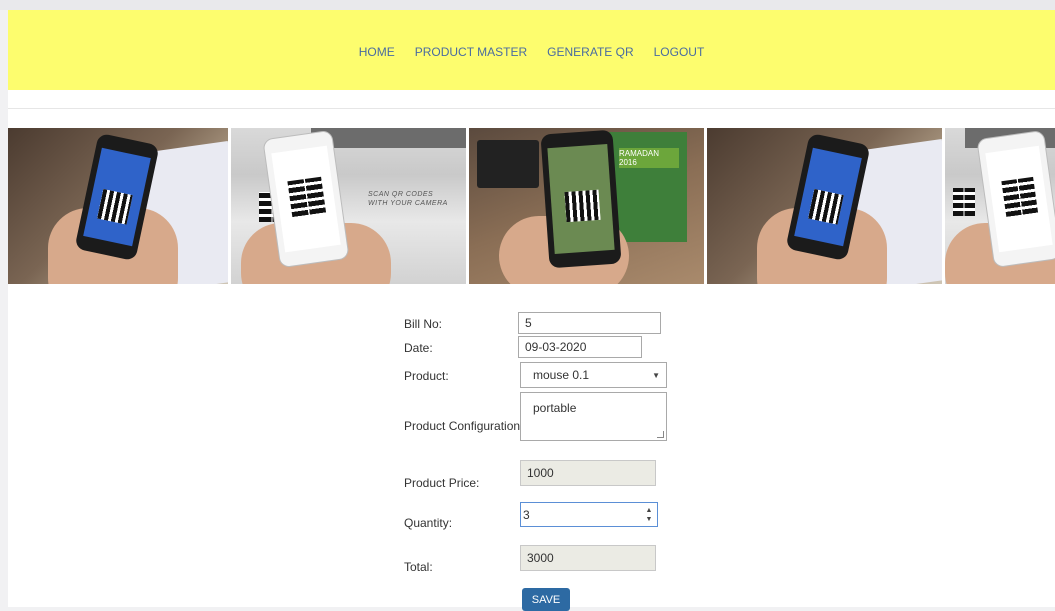 The width and height of the screenshot is (1055, 611). Describe the element at coordinates (531, 50) in the screenshot. I see `navbar: HOME PRODUCT MASTER GENERATE QR LOGOUT` at that location.